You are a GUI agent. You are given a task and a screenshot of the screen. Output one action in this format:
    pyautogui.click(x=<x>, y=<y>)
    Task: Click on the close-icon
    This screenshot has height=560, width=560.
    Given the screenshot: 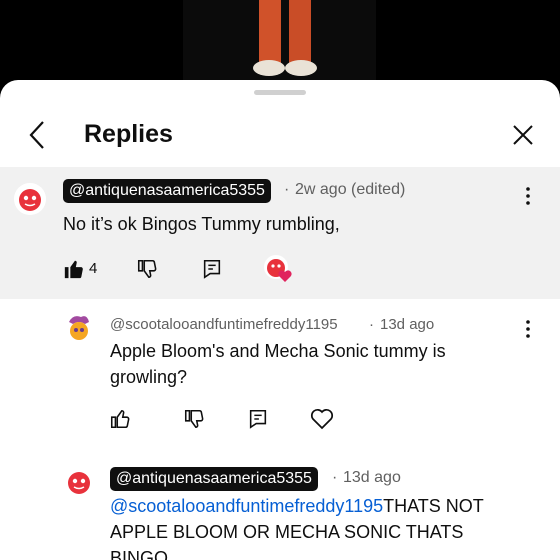 What is the action you would take?
    pyautogui.click(x=523, y=135)
    